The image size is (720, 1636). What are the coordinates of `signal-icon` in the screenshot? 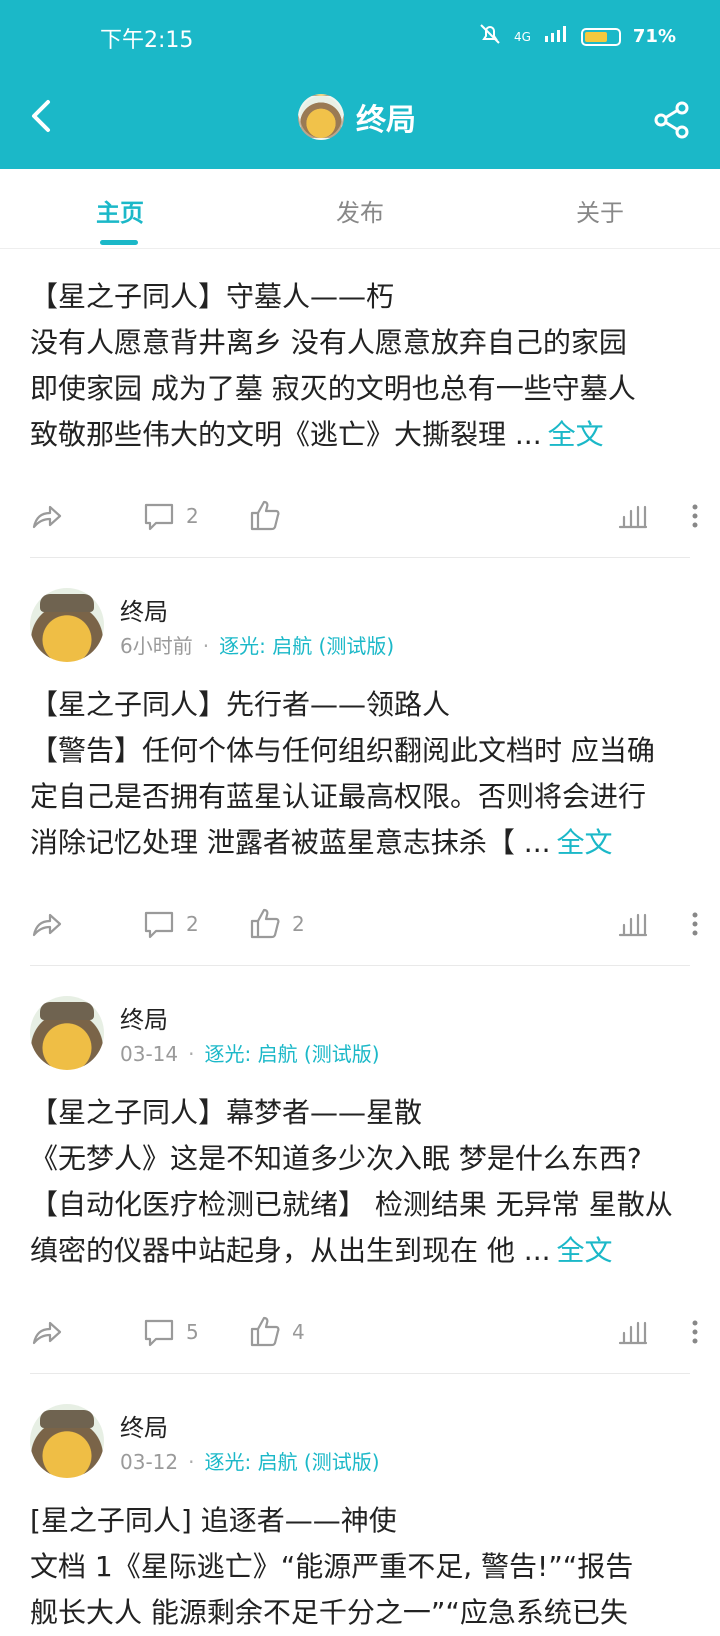 It's located at (556, 36).